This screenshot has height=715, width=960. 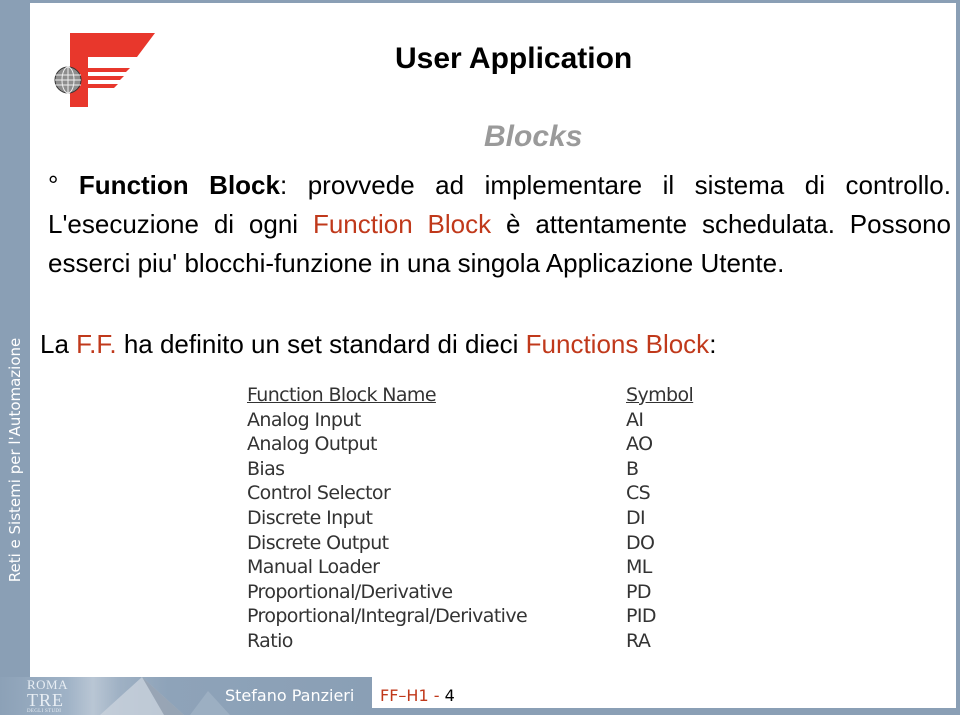 What do you see at coordinates (636, 517) in the screenshot?
I see `table-cell-symbol: DI` at bounding box center [636, 517].